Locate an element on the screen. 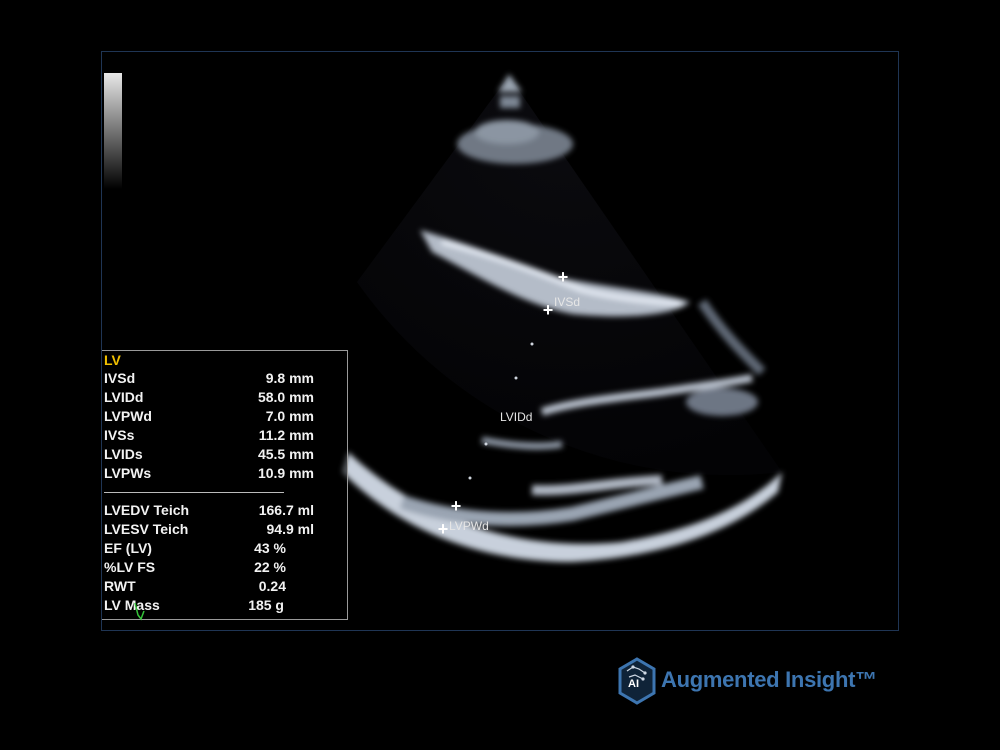 The image size is (1000, 750). brand-name: Augmented Insight™ is located at coordinates (769, 679).